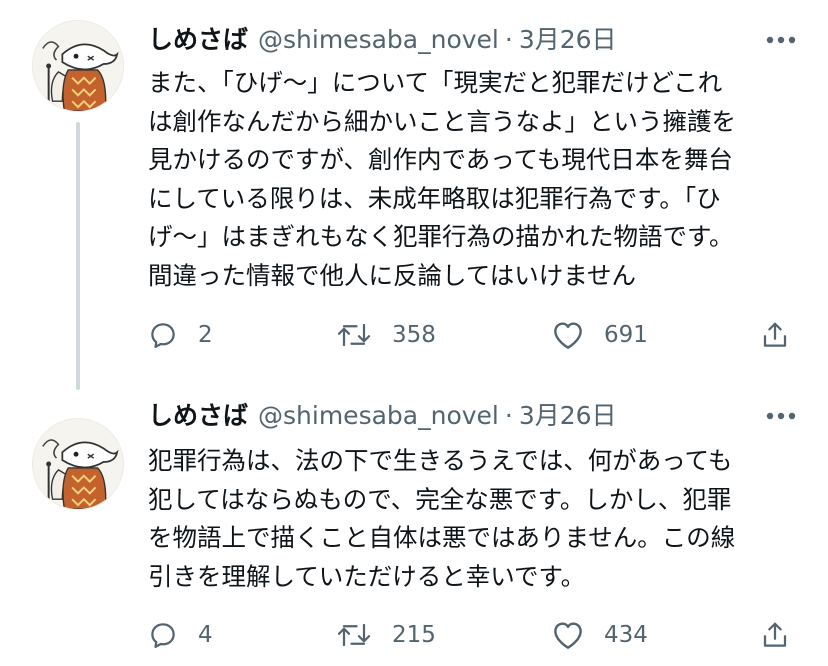  I want to click on reply-button: 2, so click(180, 335).